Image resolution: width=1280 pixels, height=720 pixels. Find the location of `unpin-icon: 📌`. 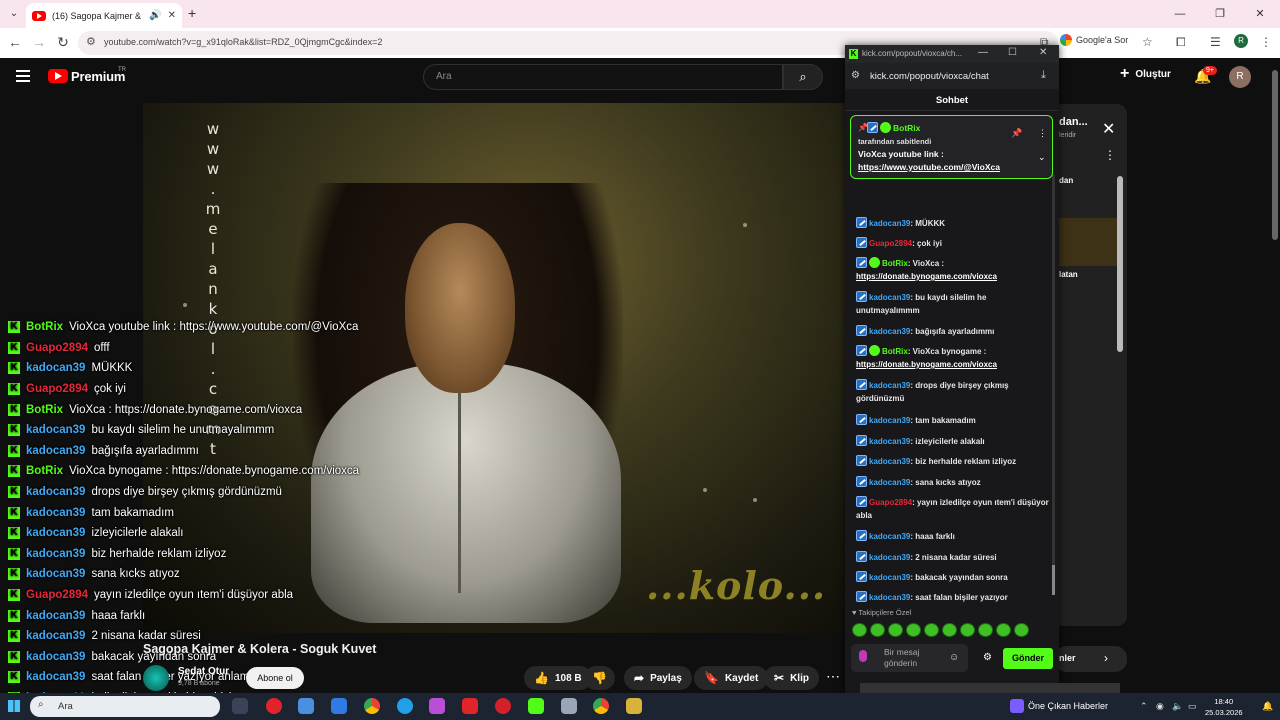

unpin-icon: 📌 is located at coordinates (1016, 133).